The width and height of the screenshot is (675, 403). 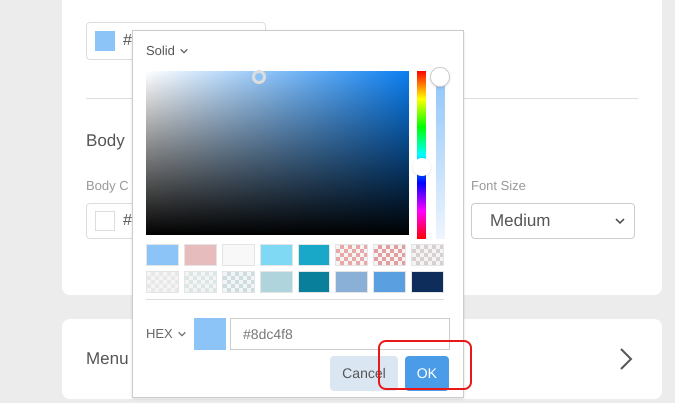 What do you see at coordinates (107, 359) in the screenshot?
I see `menu-title: Menu` at bounding box center [107, 359].